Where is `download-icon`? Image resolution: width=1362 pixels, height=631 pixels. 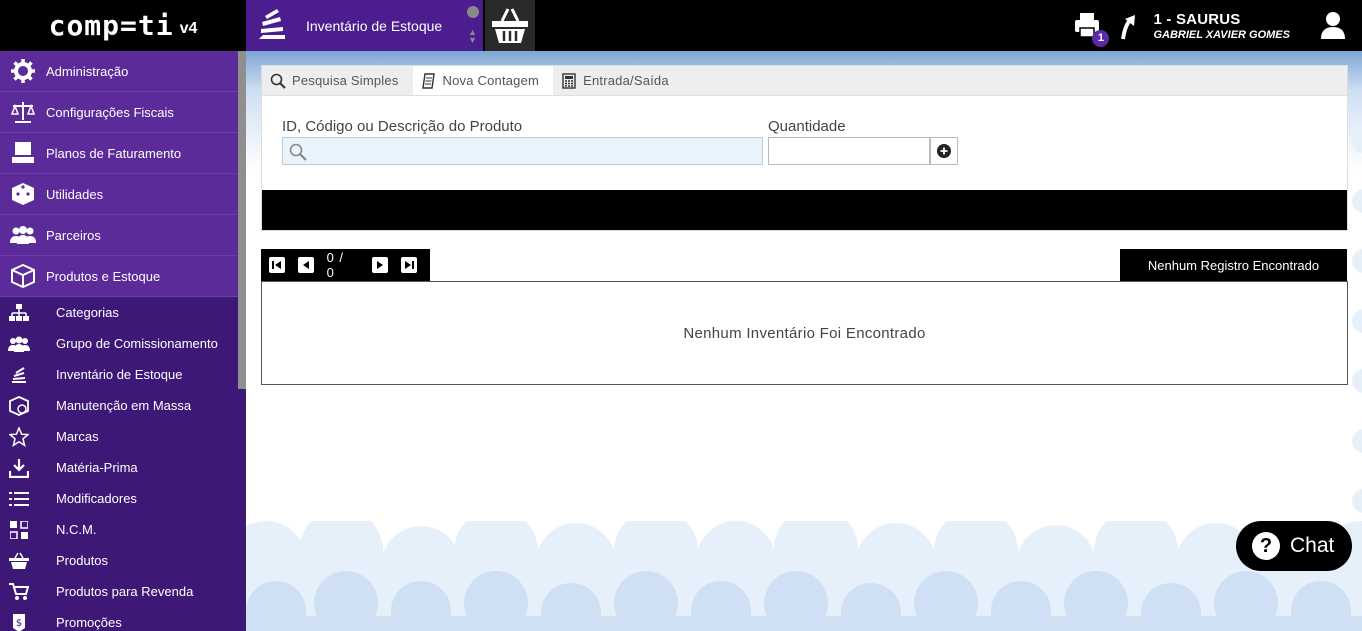
download-icon is located at coordinates (19, 468).